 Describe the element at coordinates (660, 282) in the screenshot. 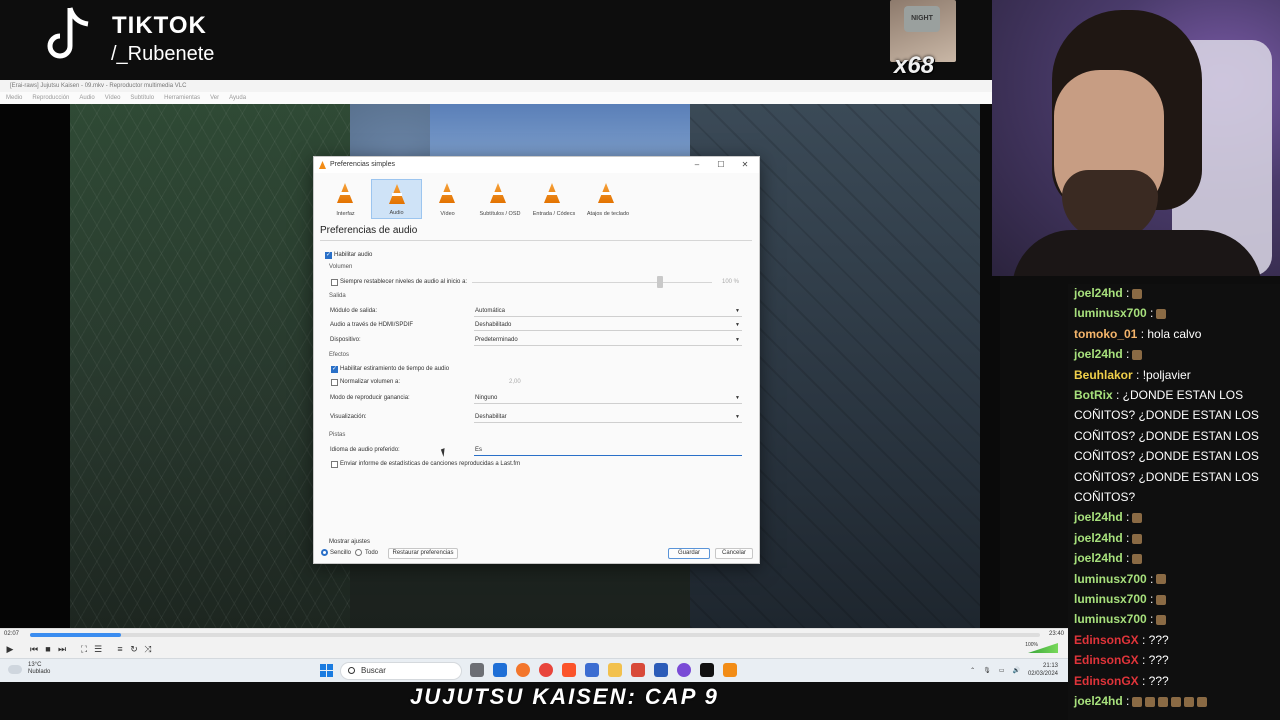

I see `volume-reset-slider-thumb` at that location.